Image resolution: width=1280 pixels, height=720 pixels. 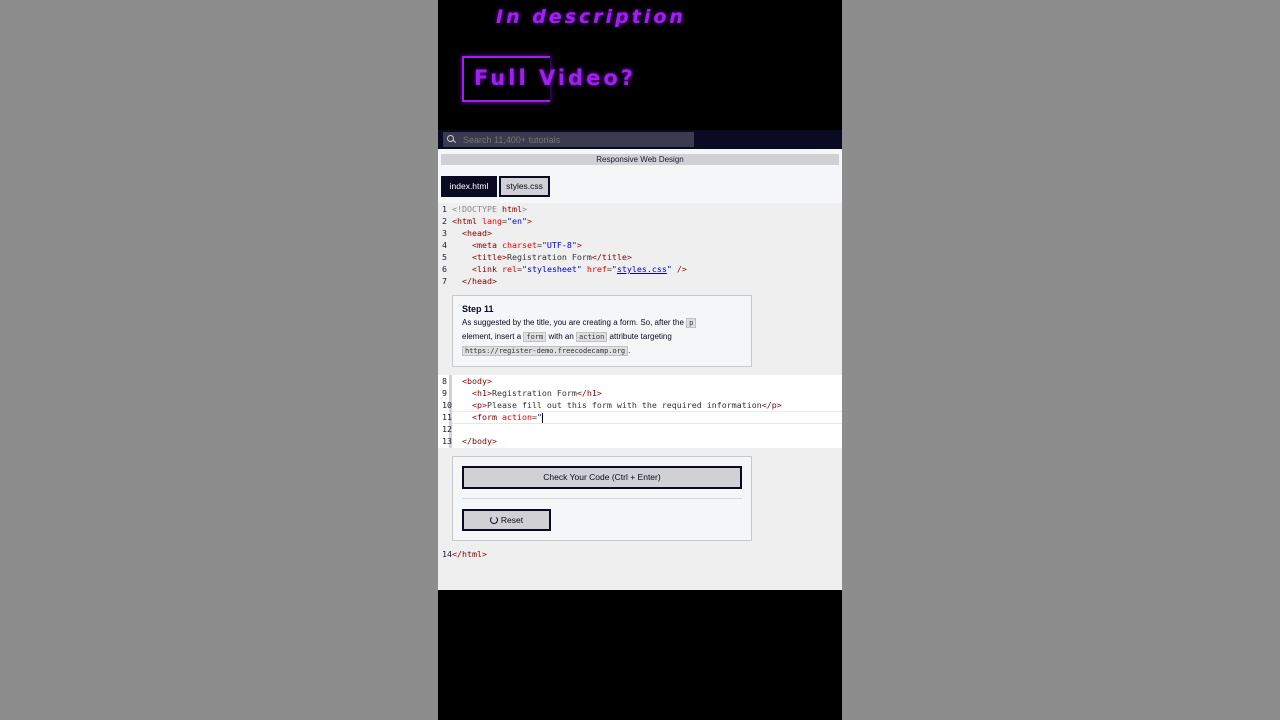 What do you see at coordinates (559, 245) in the screenshot?
I see `code-token: "UTF-8"` at bounding box center [559, 245].